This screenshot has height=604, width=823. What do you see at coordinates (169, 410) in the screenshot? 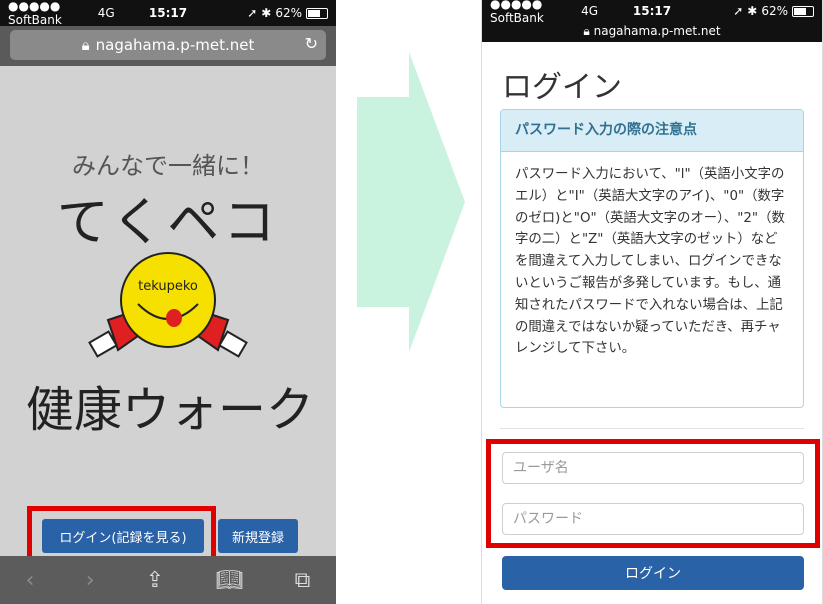
I see `page-title-2: 健康ウォーク` at bounding box center [169, 410].